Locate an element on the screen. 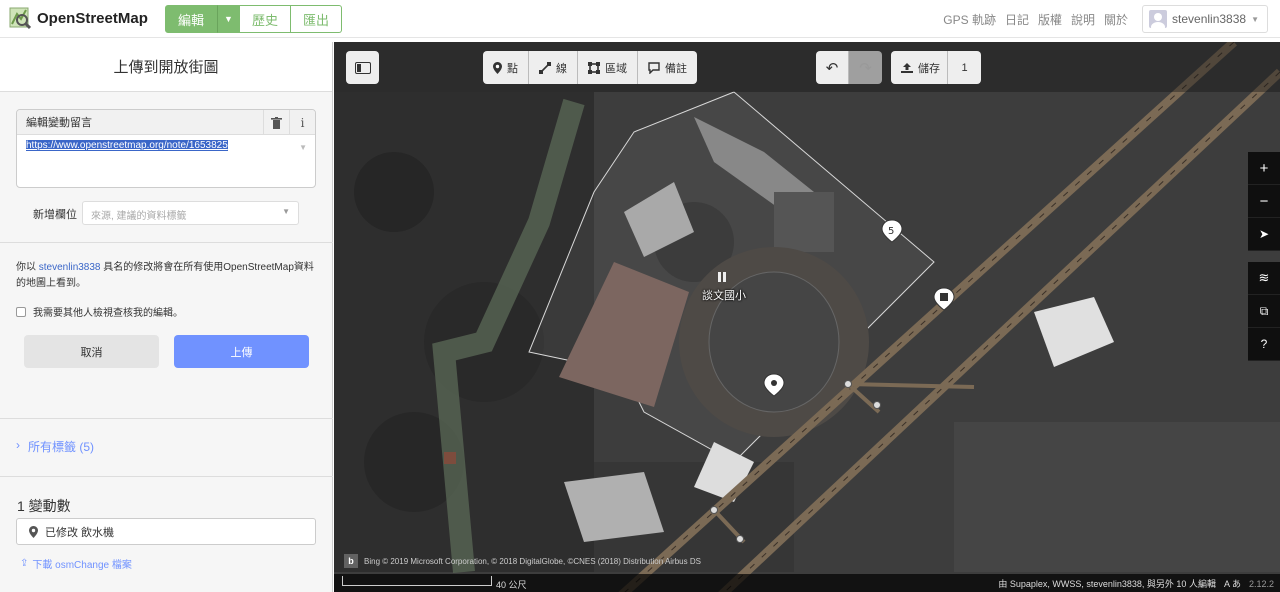  undo-icon: ↶ is located at coordinates (832, 68).